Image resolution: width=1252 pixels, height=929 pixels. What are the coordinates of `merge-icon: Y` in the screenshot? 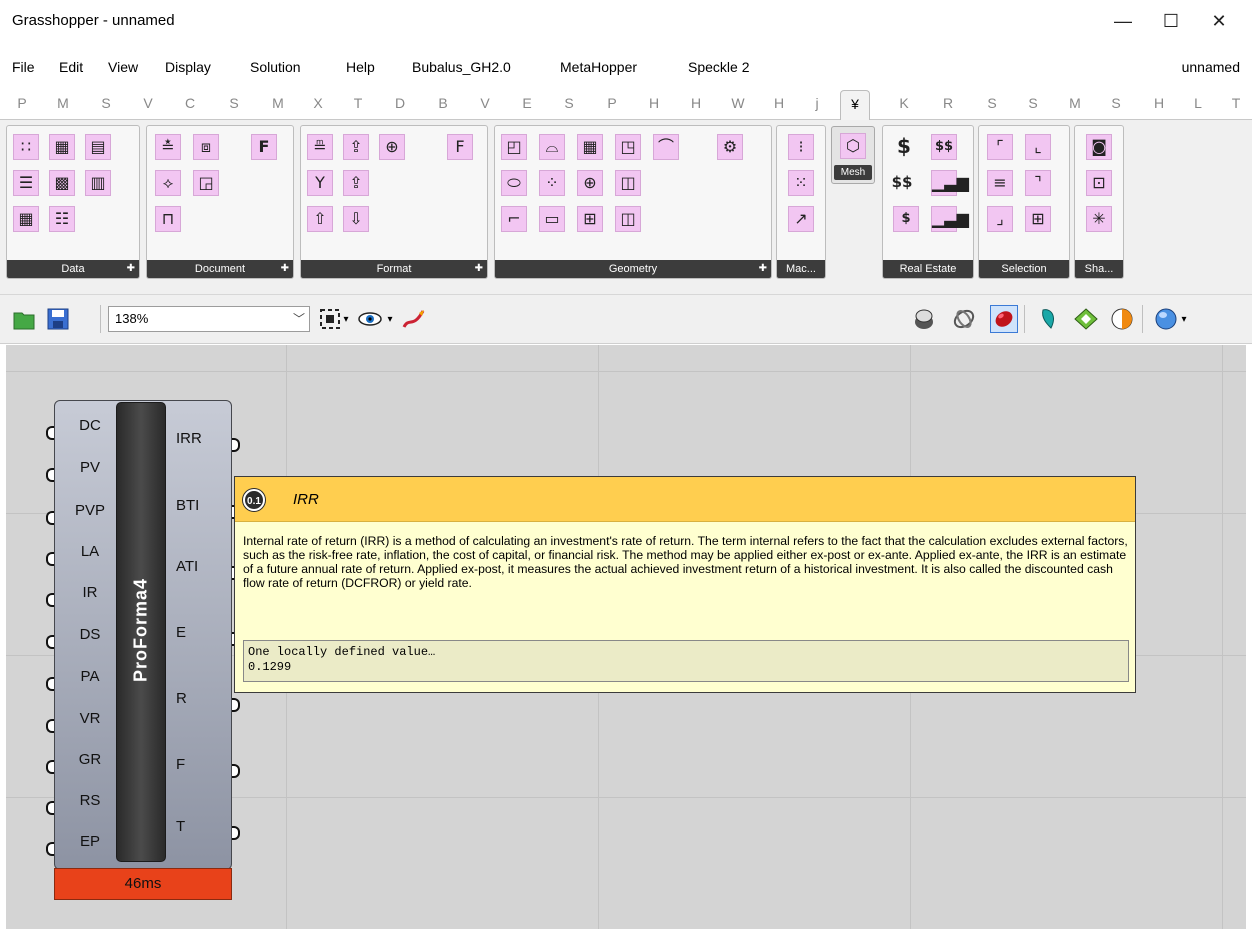 It's located at (320, 183).